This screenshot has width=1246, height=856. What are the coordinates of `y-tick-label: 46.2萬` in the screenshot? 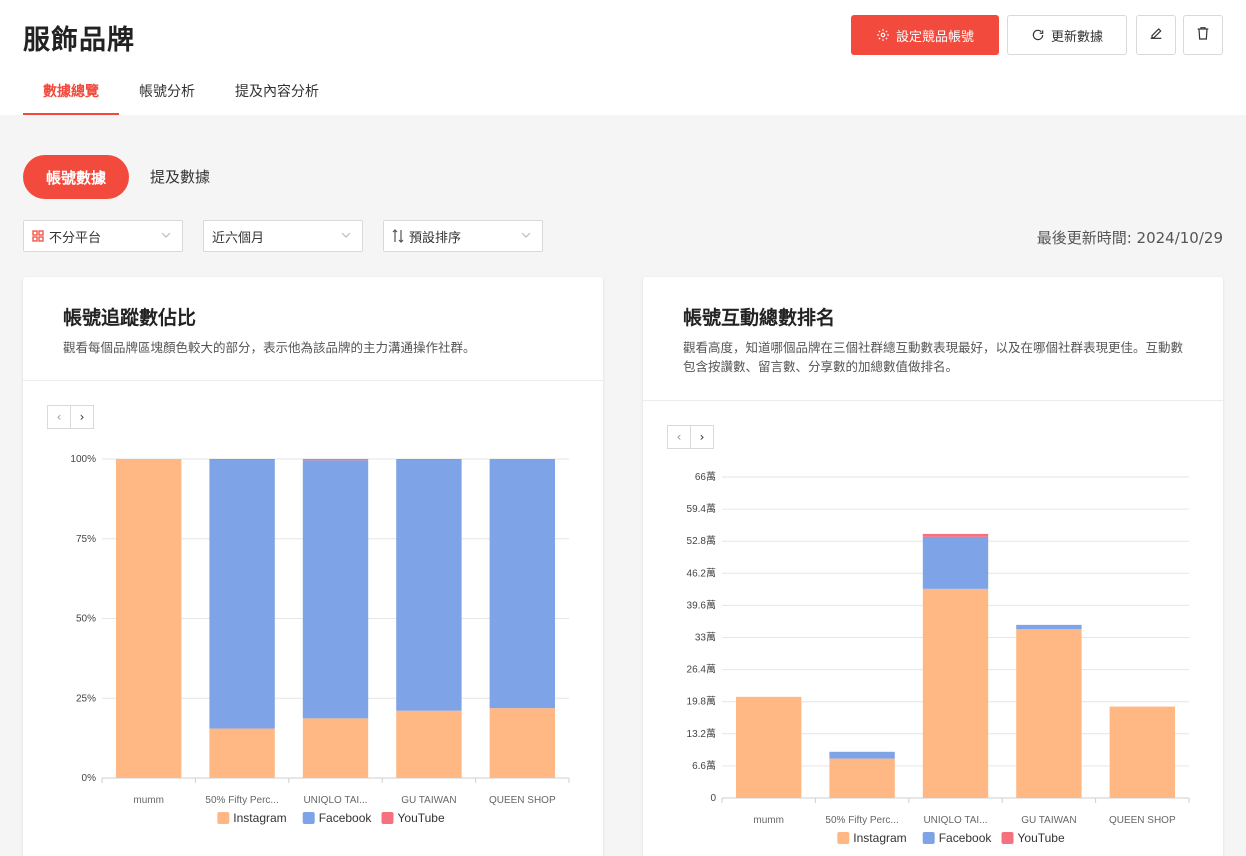 It's located at (701, 572).